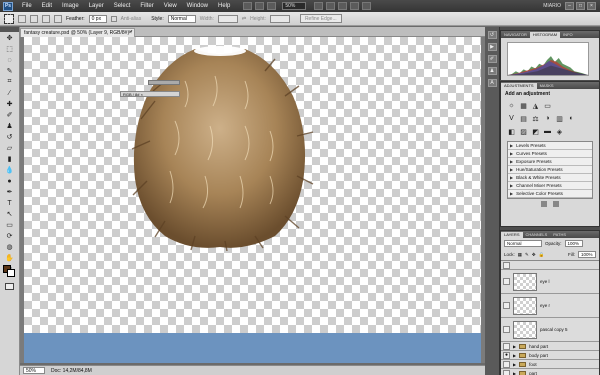  What do you see at coordinates (10, 258) in the screenshot?
I see `hand-tool-icon-left: ✋` at bounding box center [10, 258].